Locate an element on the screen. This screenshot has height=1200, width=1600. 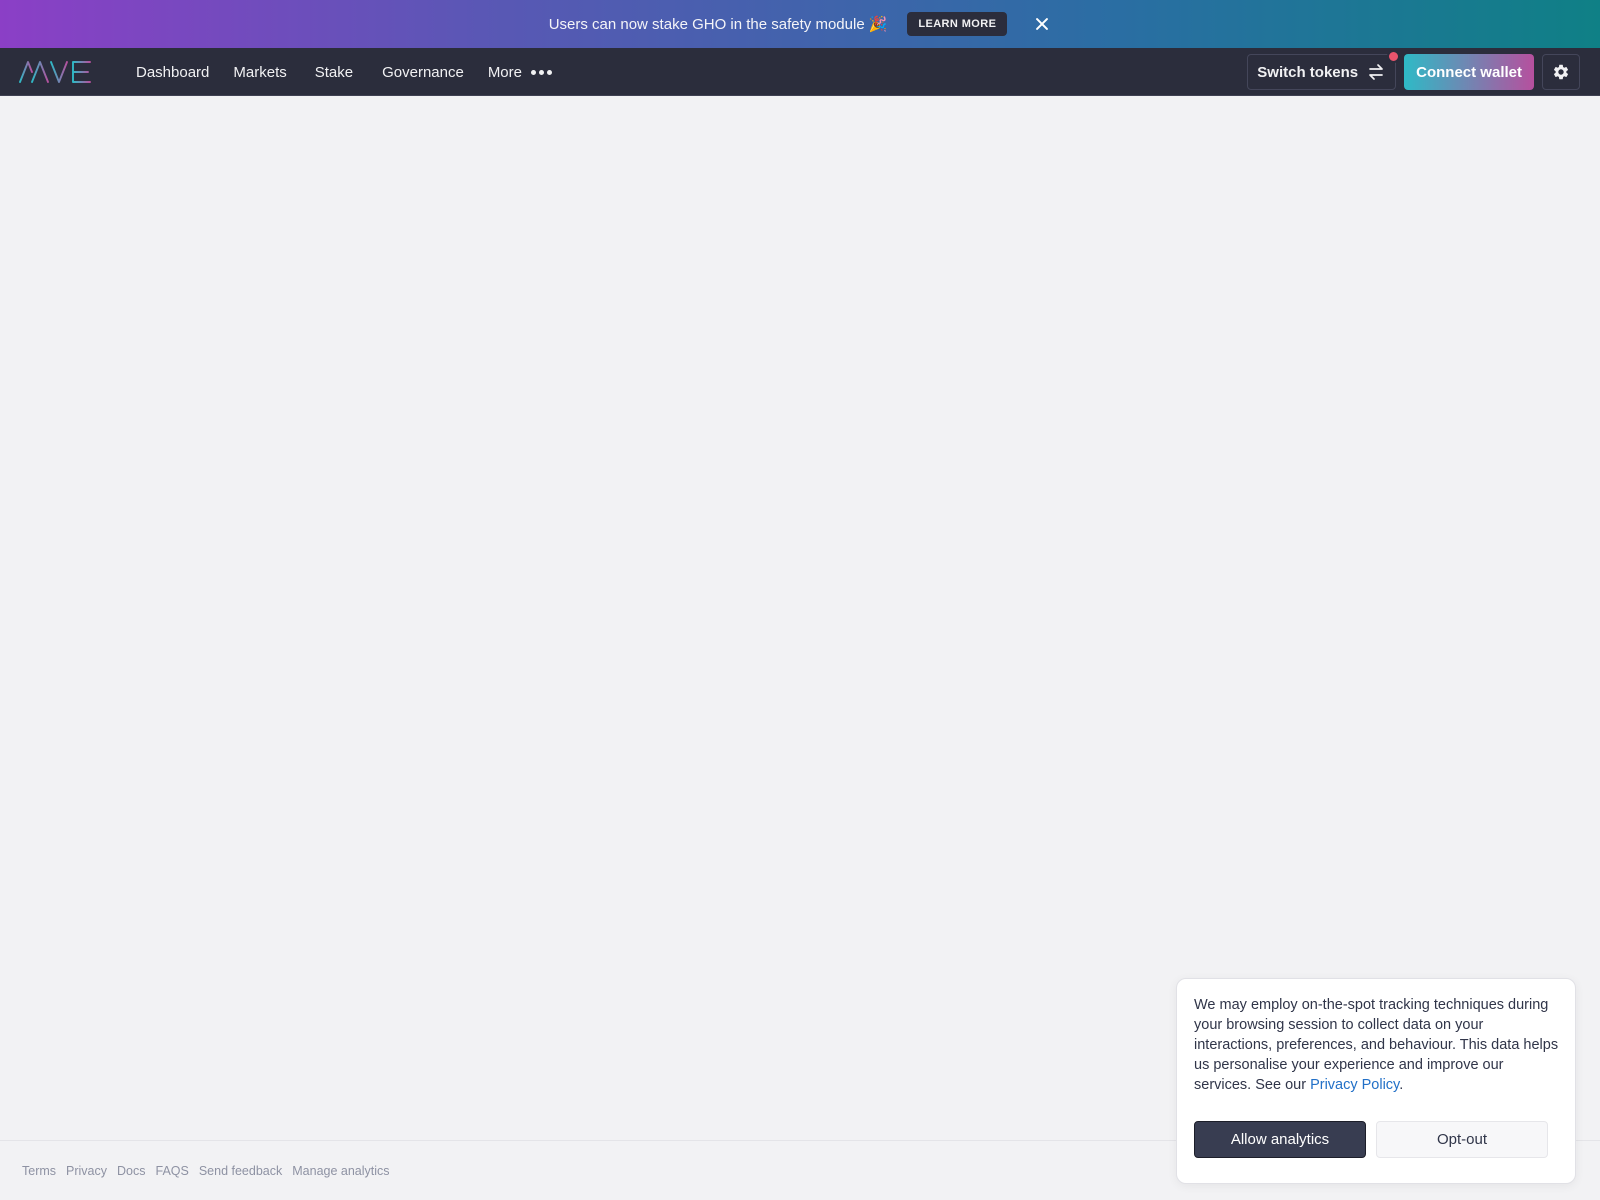
footer-send-feedback-link: Send feedback is located at coordinates (240, 1171).